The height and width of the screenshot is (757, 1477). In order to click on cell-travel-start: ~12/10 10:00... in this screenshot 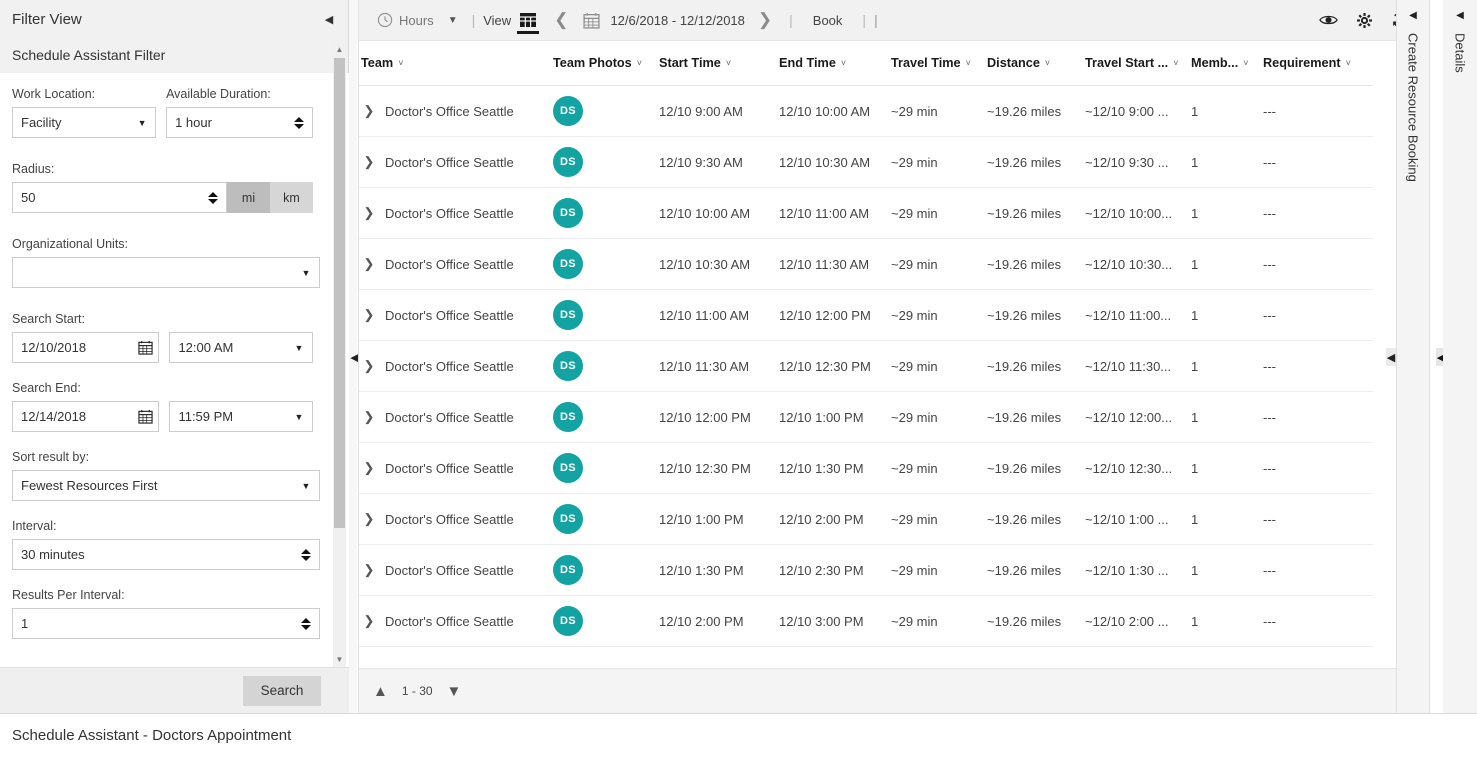, I will do `click(1136, 213)`.